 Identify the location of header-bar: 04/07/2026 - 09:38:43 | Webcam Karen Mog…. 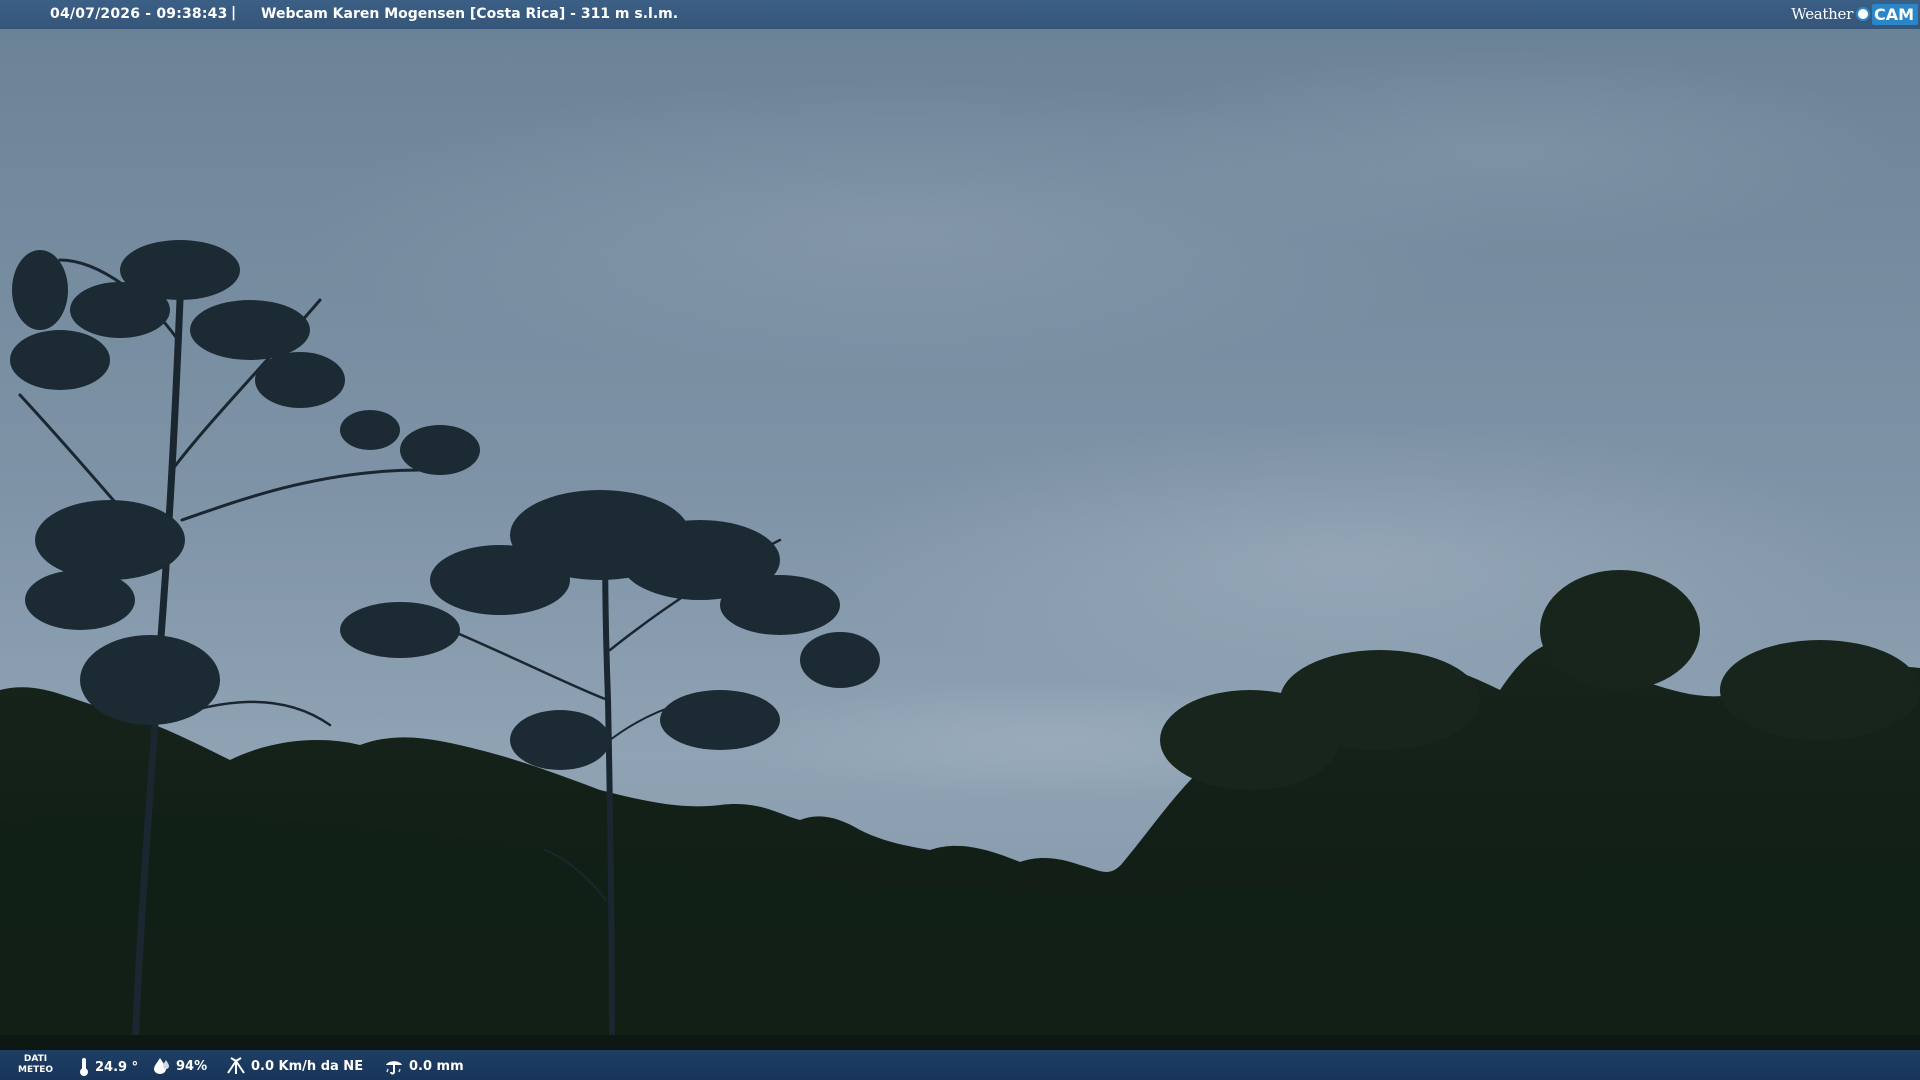
(960, 14).